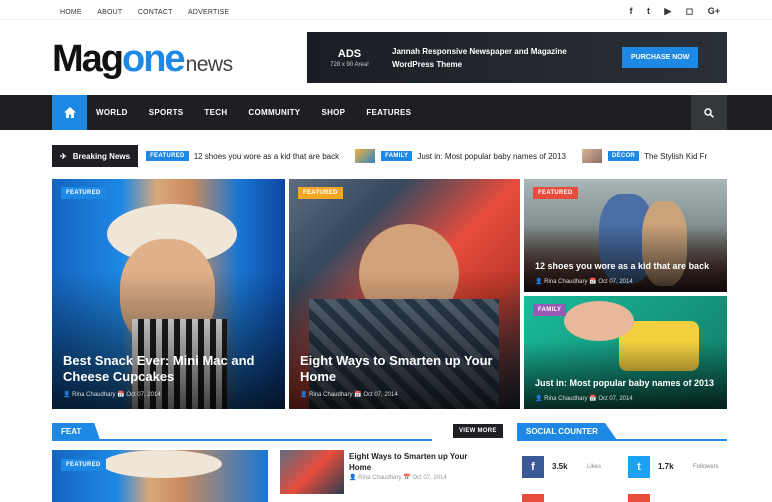  What do you see at coordinates (478, 431) in the screenshot?
I see `view-more-button: VIEW MORE` at bounding box center [478, 431].